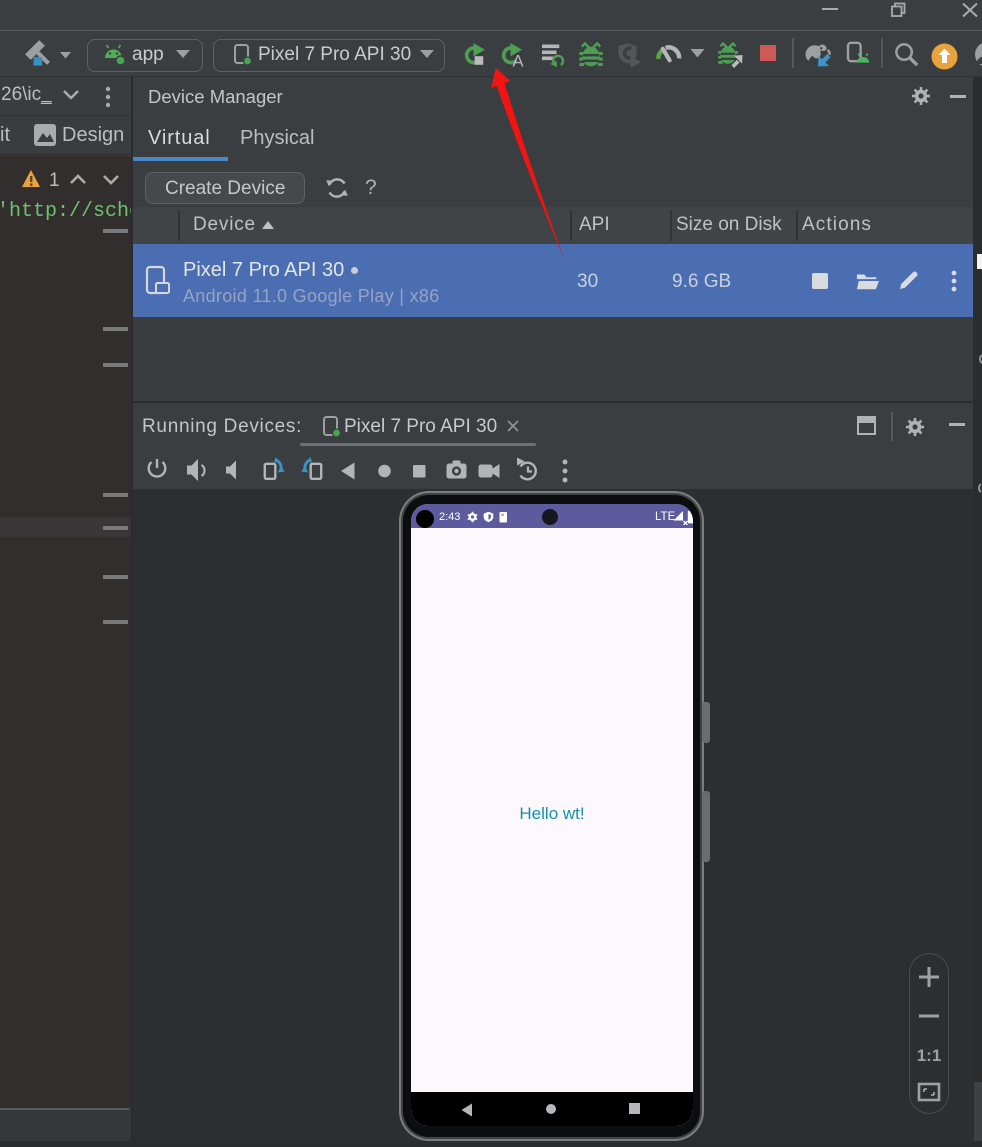  I want to click on svg-text: A, so click(517, 61).